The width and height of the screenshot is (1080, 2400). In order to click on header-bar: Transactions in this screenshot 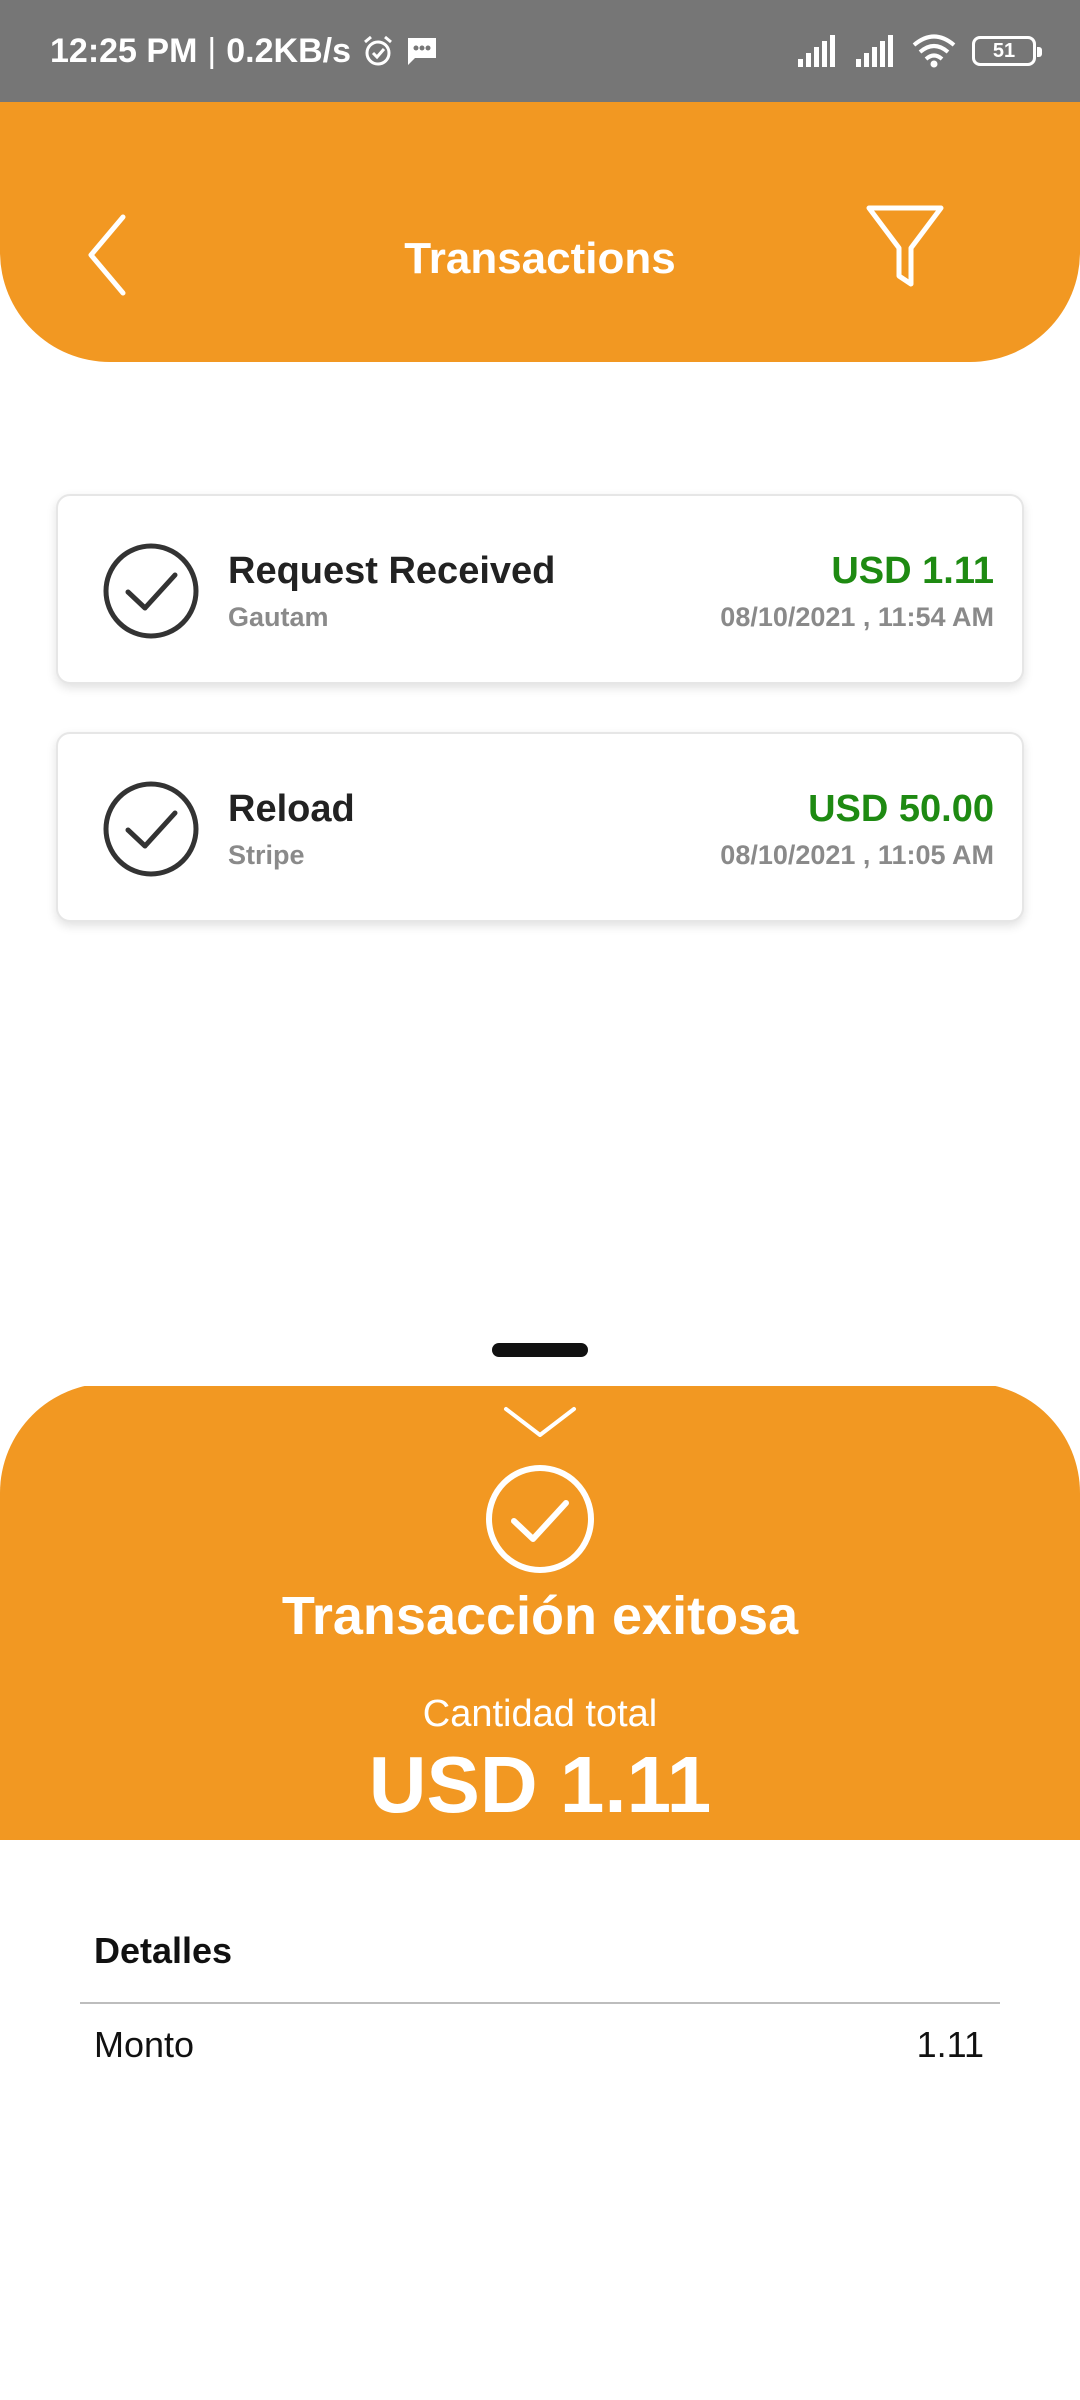, I will do `click(540, 232)`.